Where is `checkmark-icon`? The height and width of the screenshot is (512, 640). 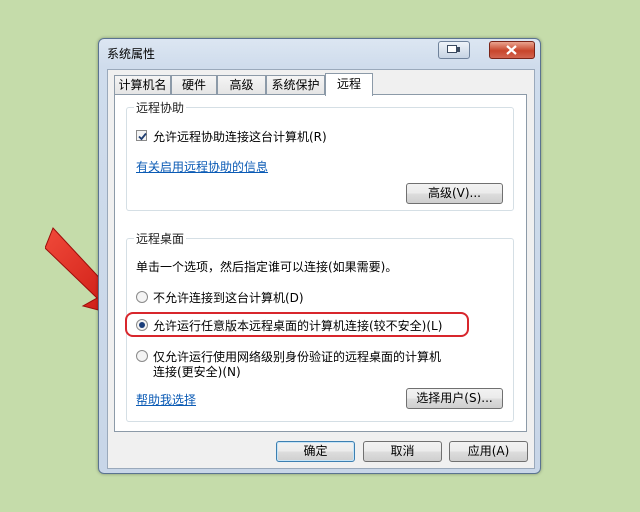 checkmark-icon is located at coordinates (142, 136).